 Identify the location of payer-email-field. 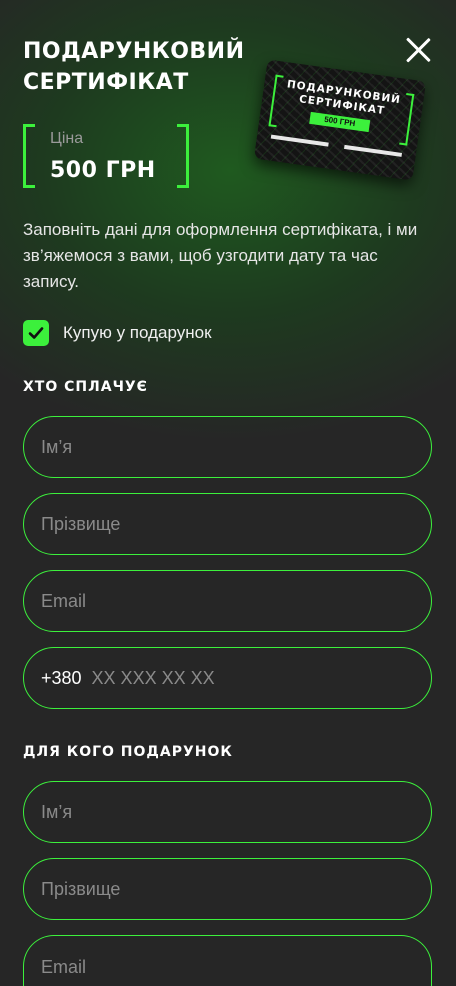
(227, 601).